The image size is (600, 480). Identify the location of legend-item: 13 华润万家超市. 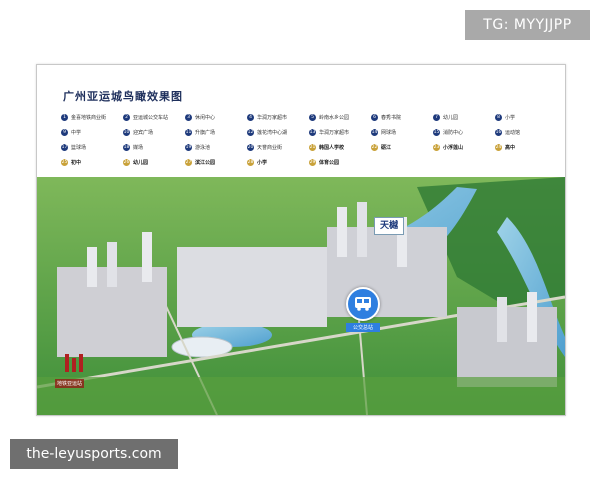
(340, 132).